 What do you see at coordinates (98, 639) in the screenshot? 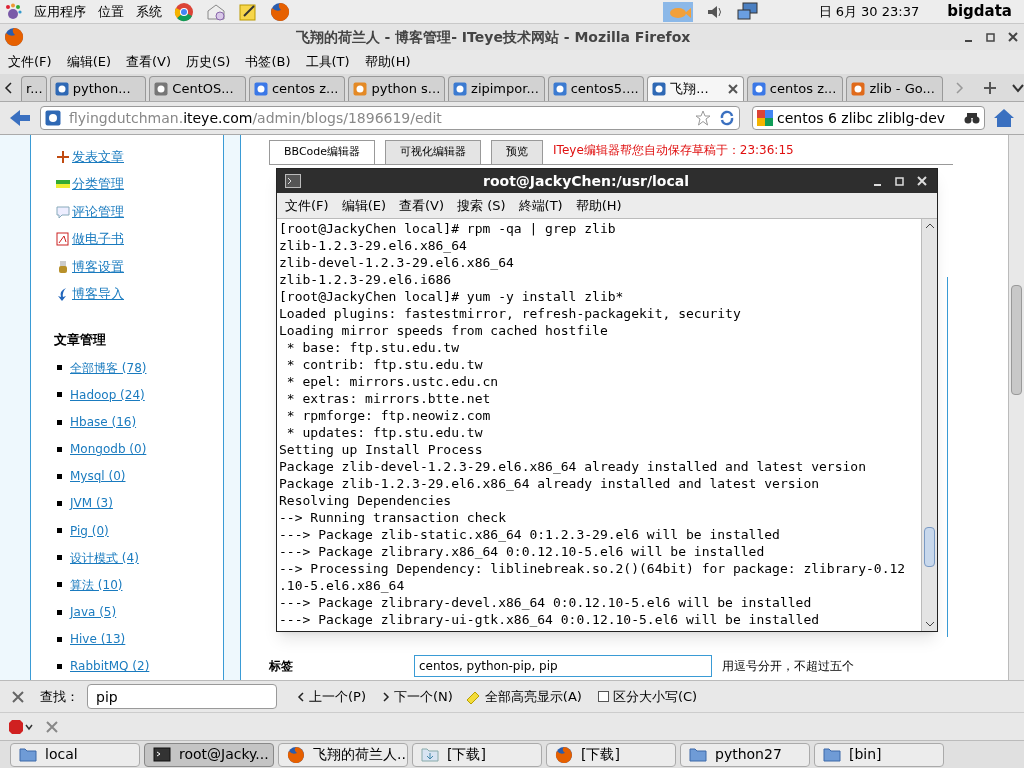
I see `category-link: Hive (13)` at bounding box center [98, 639].